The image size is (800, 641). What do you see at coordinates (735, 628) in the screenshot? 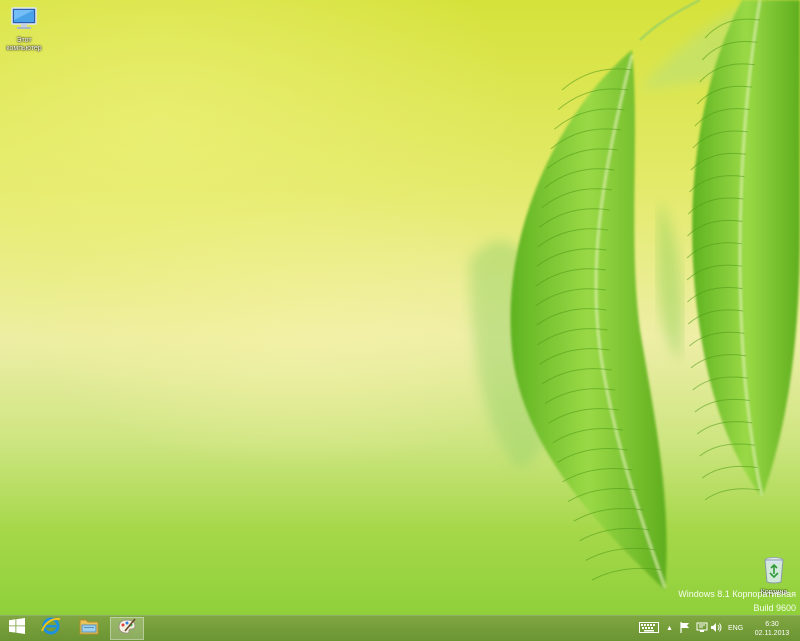
I see `input-language-indicator: ENG` at bounding box center [735, 628].